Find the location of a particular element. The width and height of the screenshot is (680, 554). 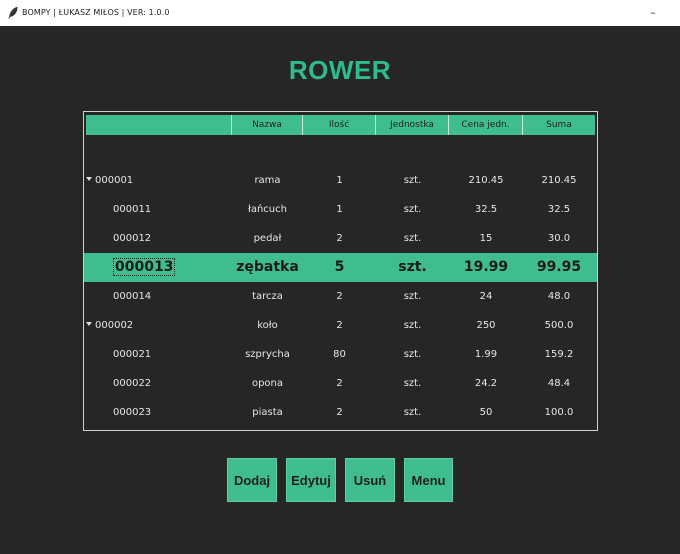

row-id: 000001 is located at coordinates (114, 180).